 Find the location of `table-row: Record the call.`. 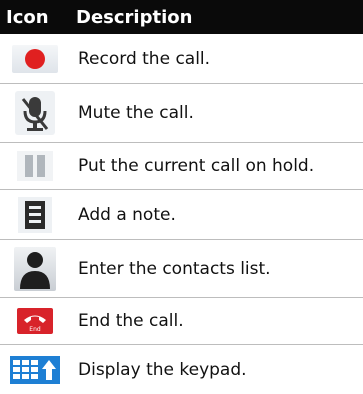

table-row: Record the call. is located at coordinates (181, 59).